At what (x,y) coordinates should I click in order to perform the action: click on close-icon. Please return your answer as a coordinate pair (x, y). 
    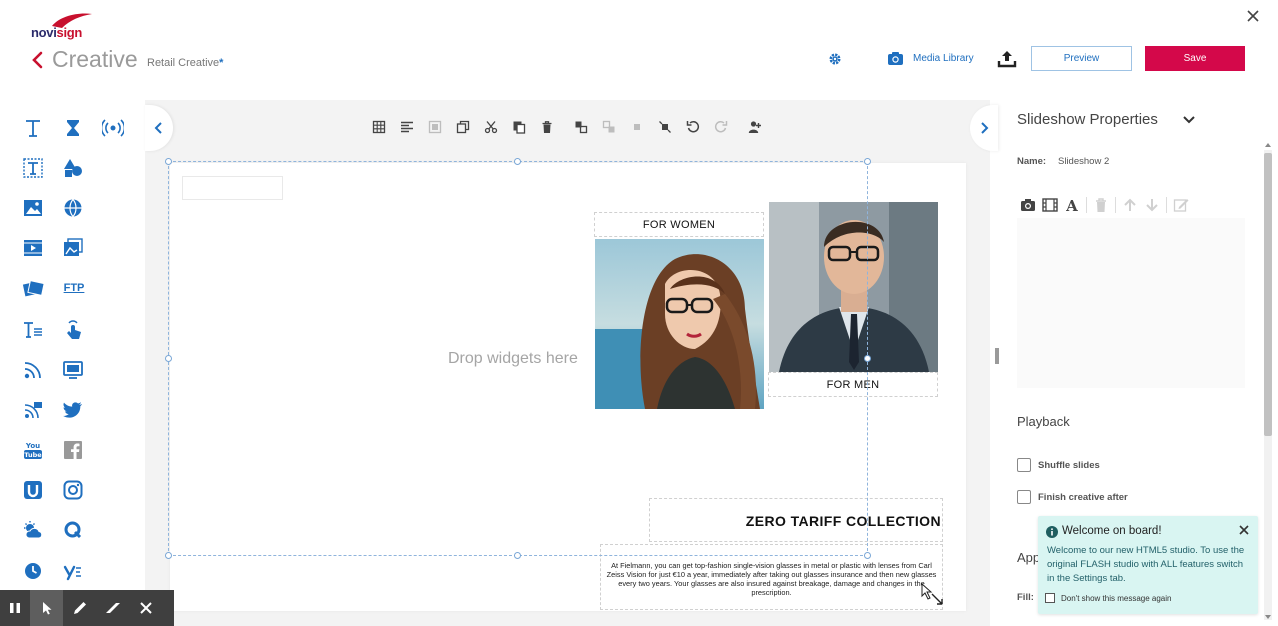
    Looking at the image, I should click on (1253, 16).